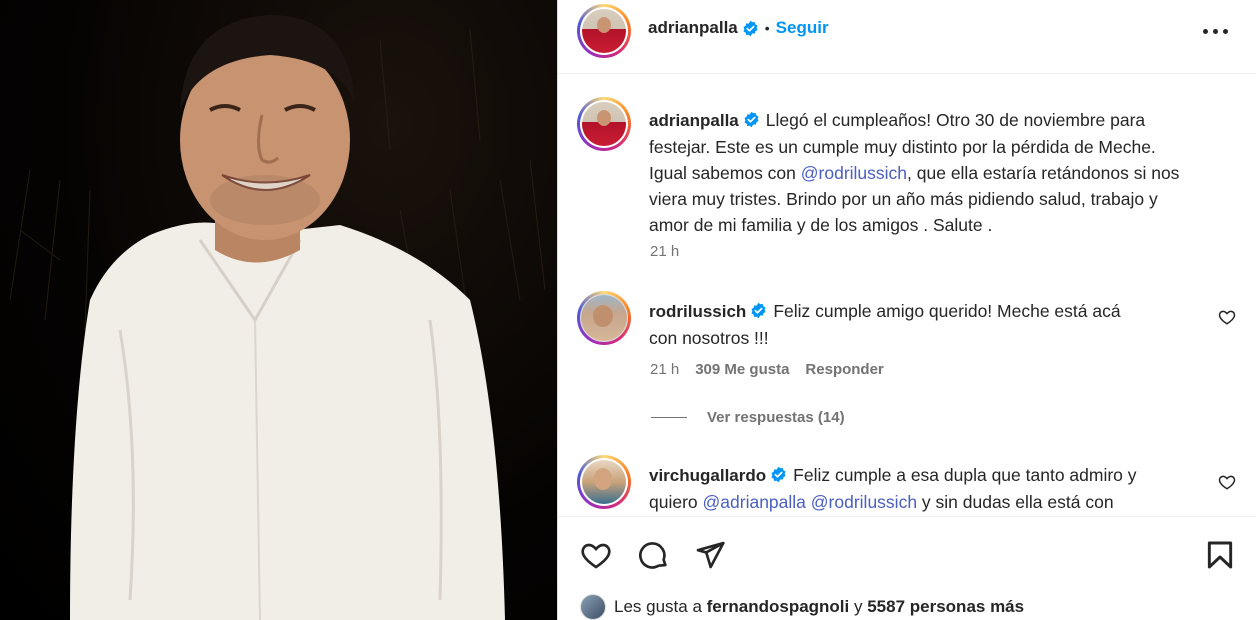 The width and height of the screenshot is (1256, 620). What do you see at coordinates (654, 555) in the screenshot?
I see `comment-icon` at bounding box center [654, 555].